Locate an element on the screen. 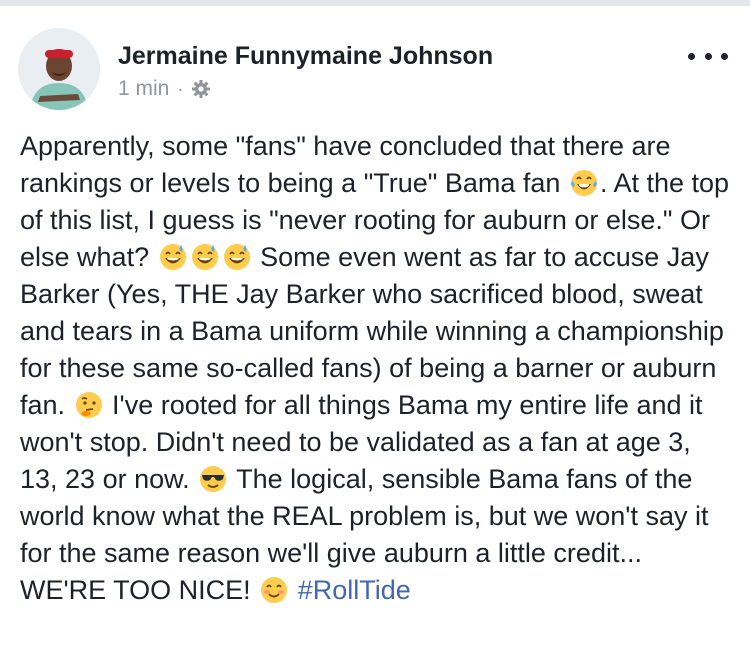 The height and width of the screenshot is (649, 750). sunglasses-emoji is located at coordinates (213, 479).